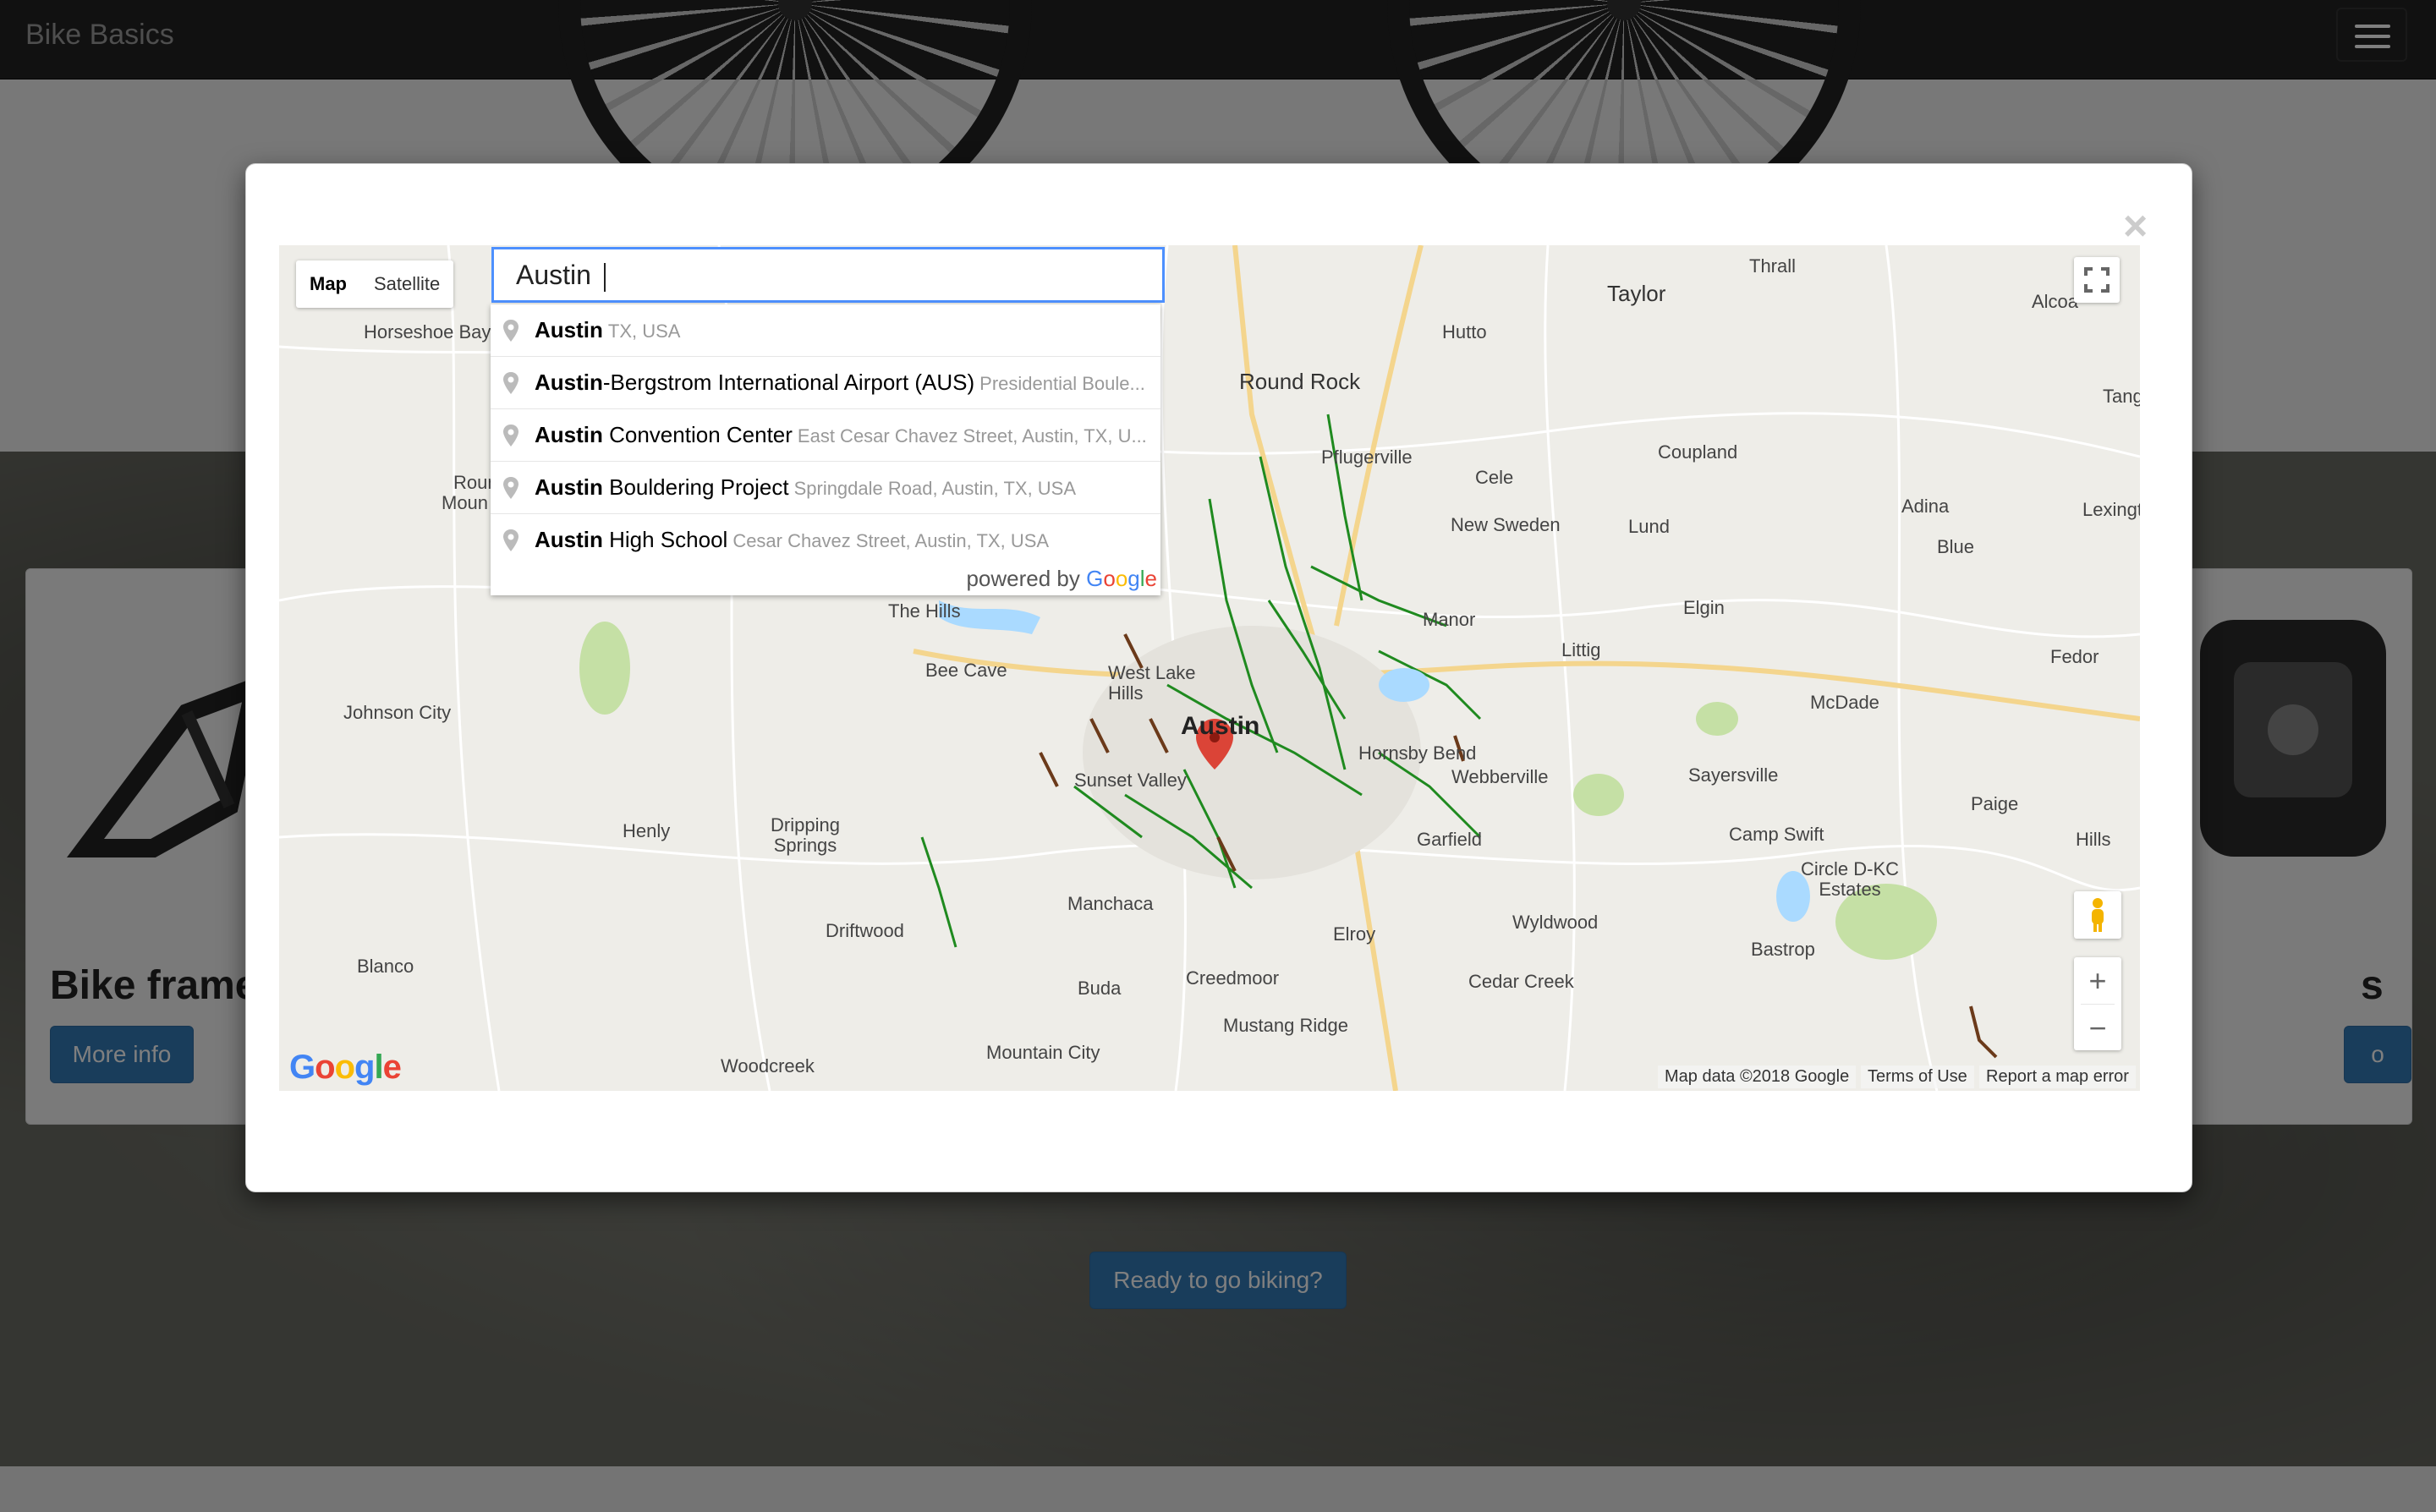 This screenshot has width=2436, height=1512. What do you see at coordinates (935, 488) in the screenshot?
I see `autocomplete-secondary: Springdale Road, Austin, TX, USA` at bounding box center [935, 488].